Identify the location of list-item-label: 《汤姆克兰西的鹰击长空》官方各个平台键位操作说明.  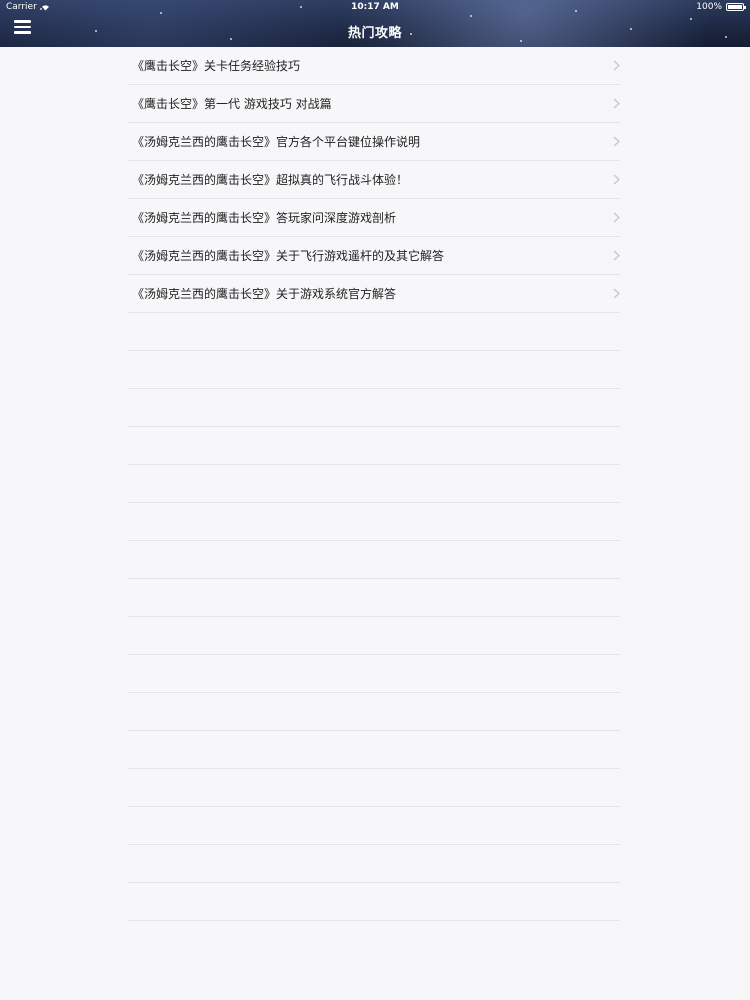
(276, 142).